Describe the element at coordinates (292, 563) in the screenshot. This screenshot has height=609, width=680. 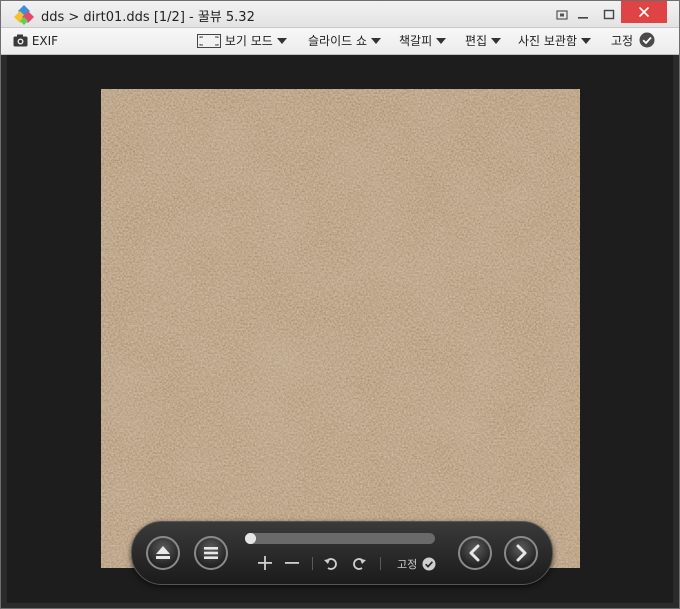
I see `zoom-out-icon` at that location.